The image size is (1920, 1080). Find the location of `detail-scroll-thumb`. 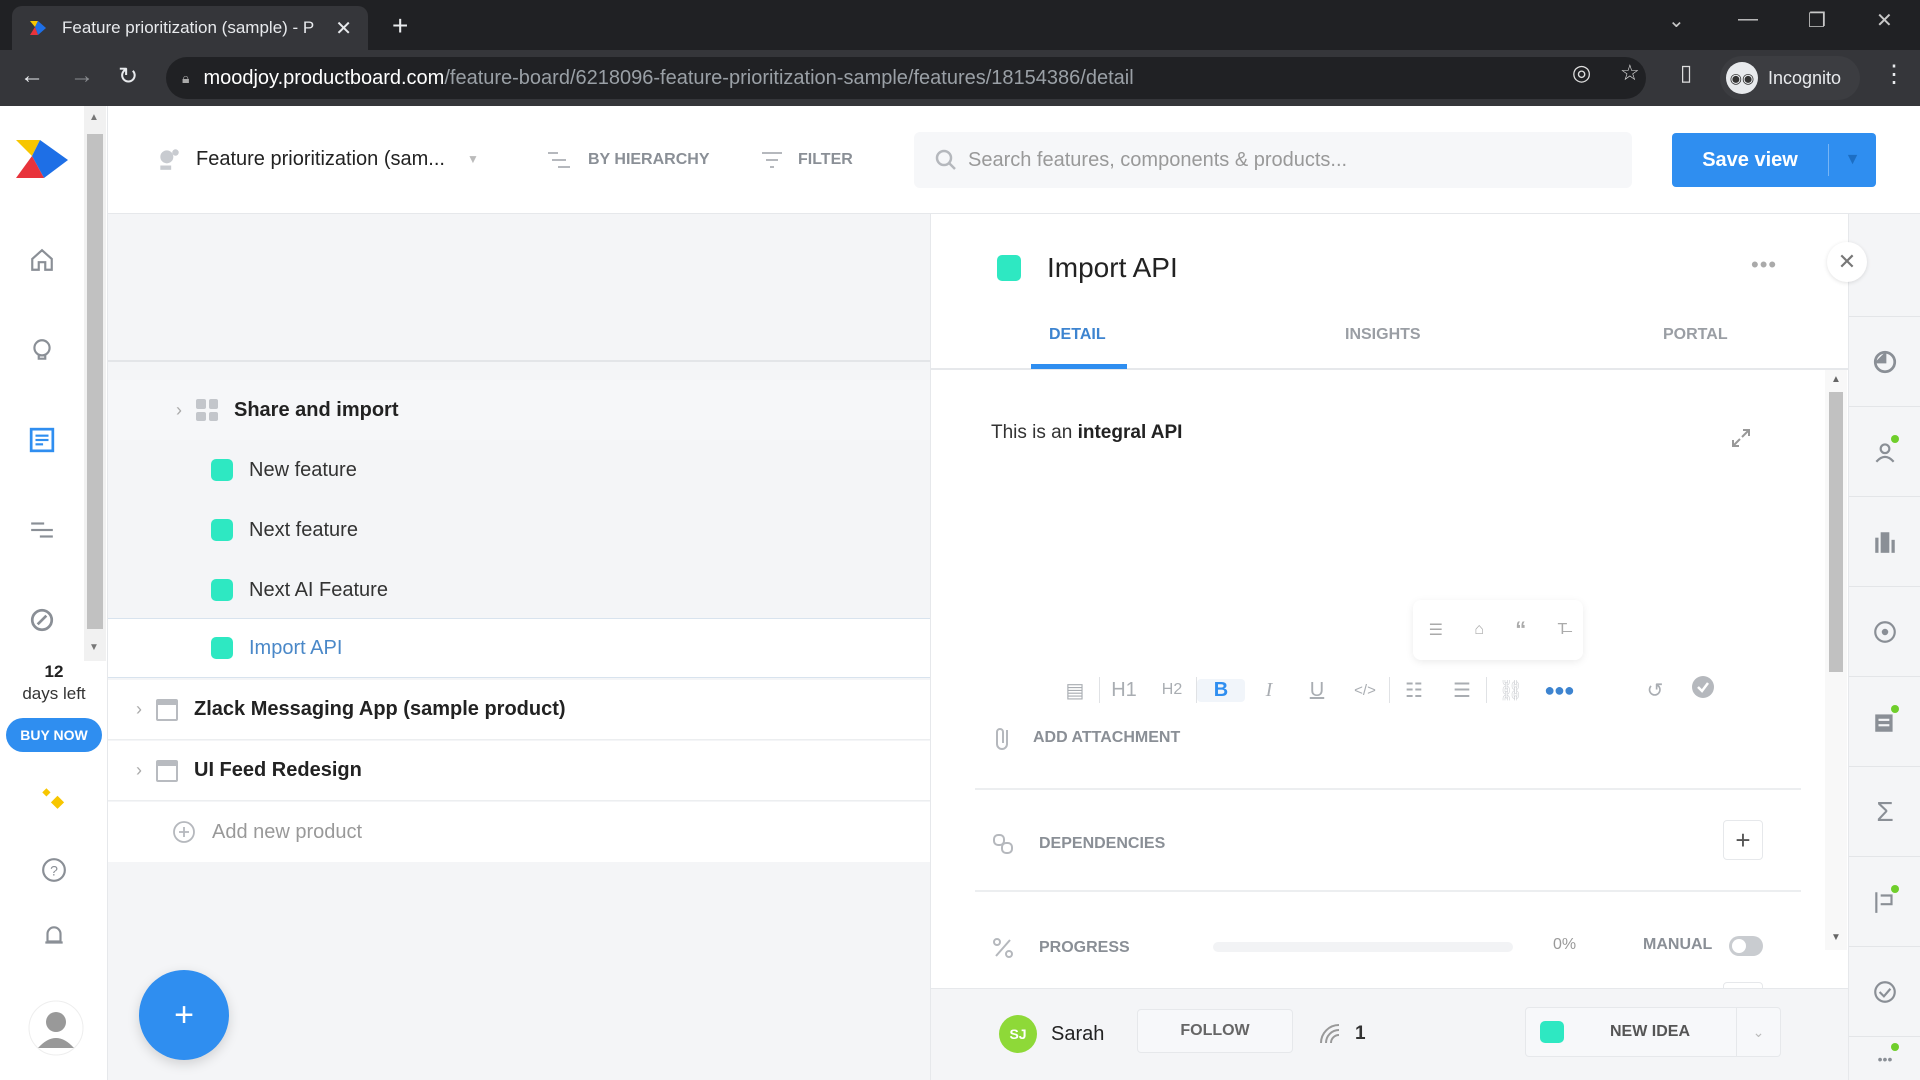

detail-scroll-thumb is located at coordinates (1836, 532).